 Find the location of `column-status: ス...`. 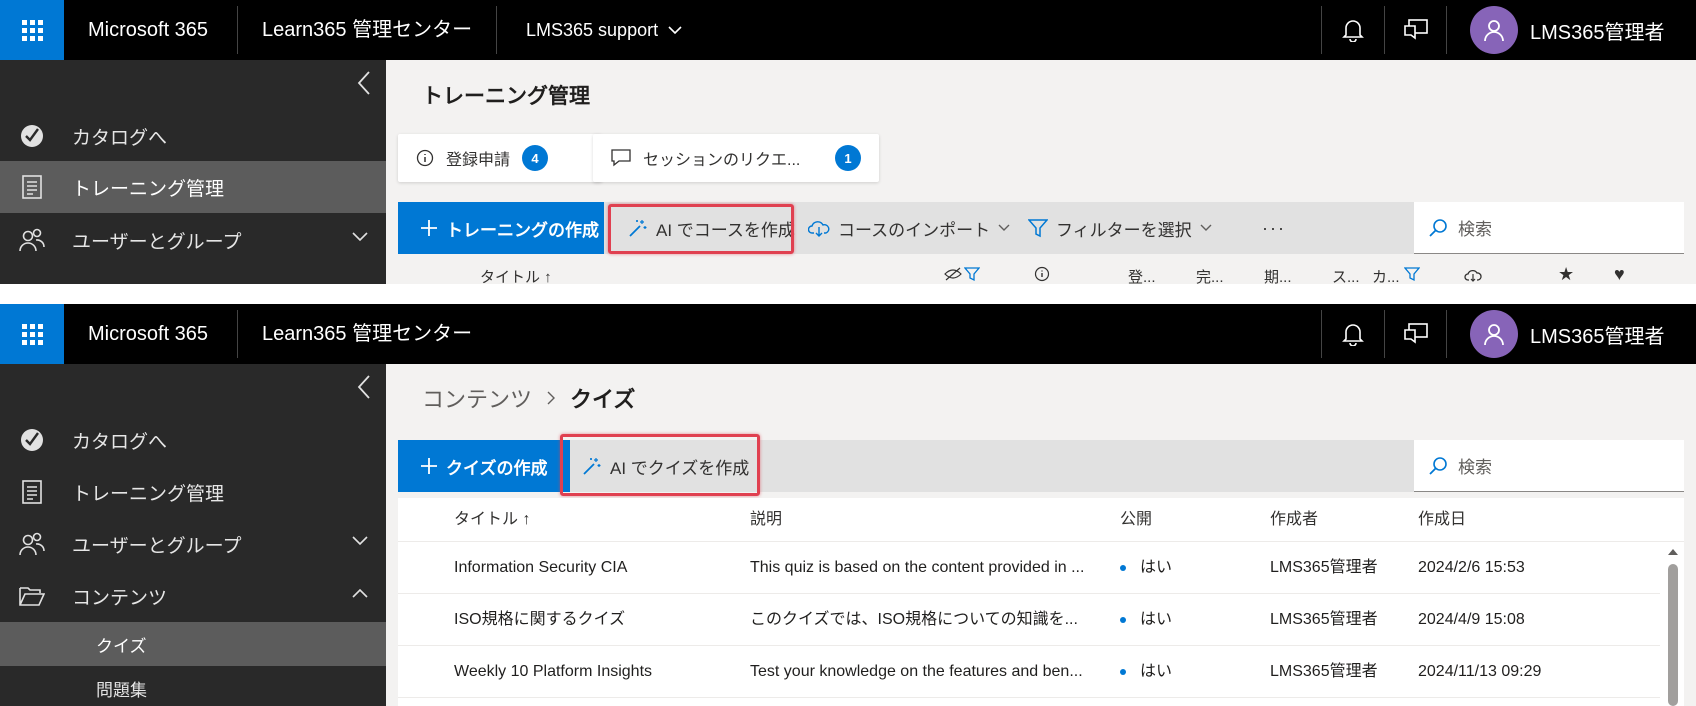

column-status: ス... is located at coordinates (1346, 275).